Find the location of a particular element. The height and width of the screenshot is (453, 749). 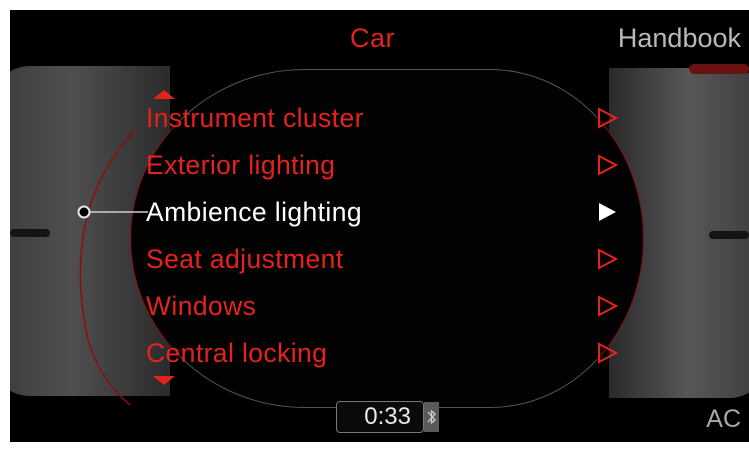

clock-display: 0:33 is located at coordinates (380, 417).